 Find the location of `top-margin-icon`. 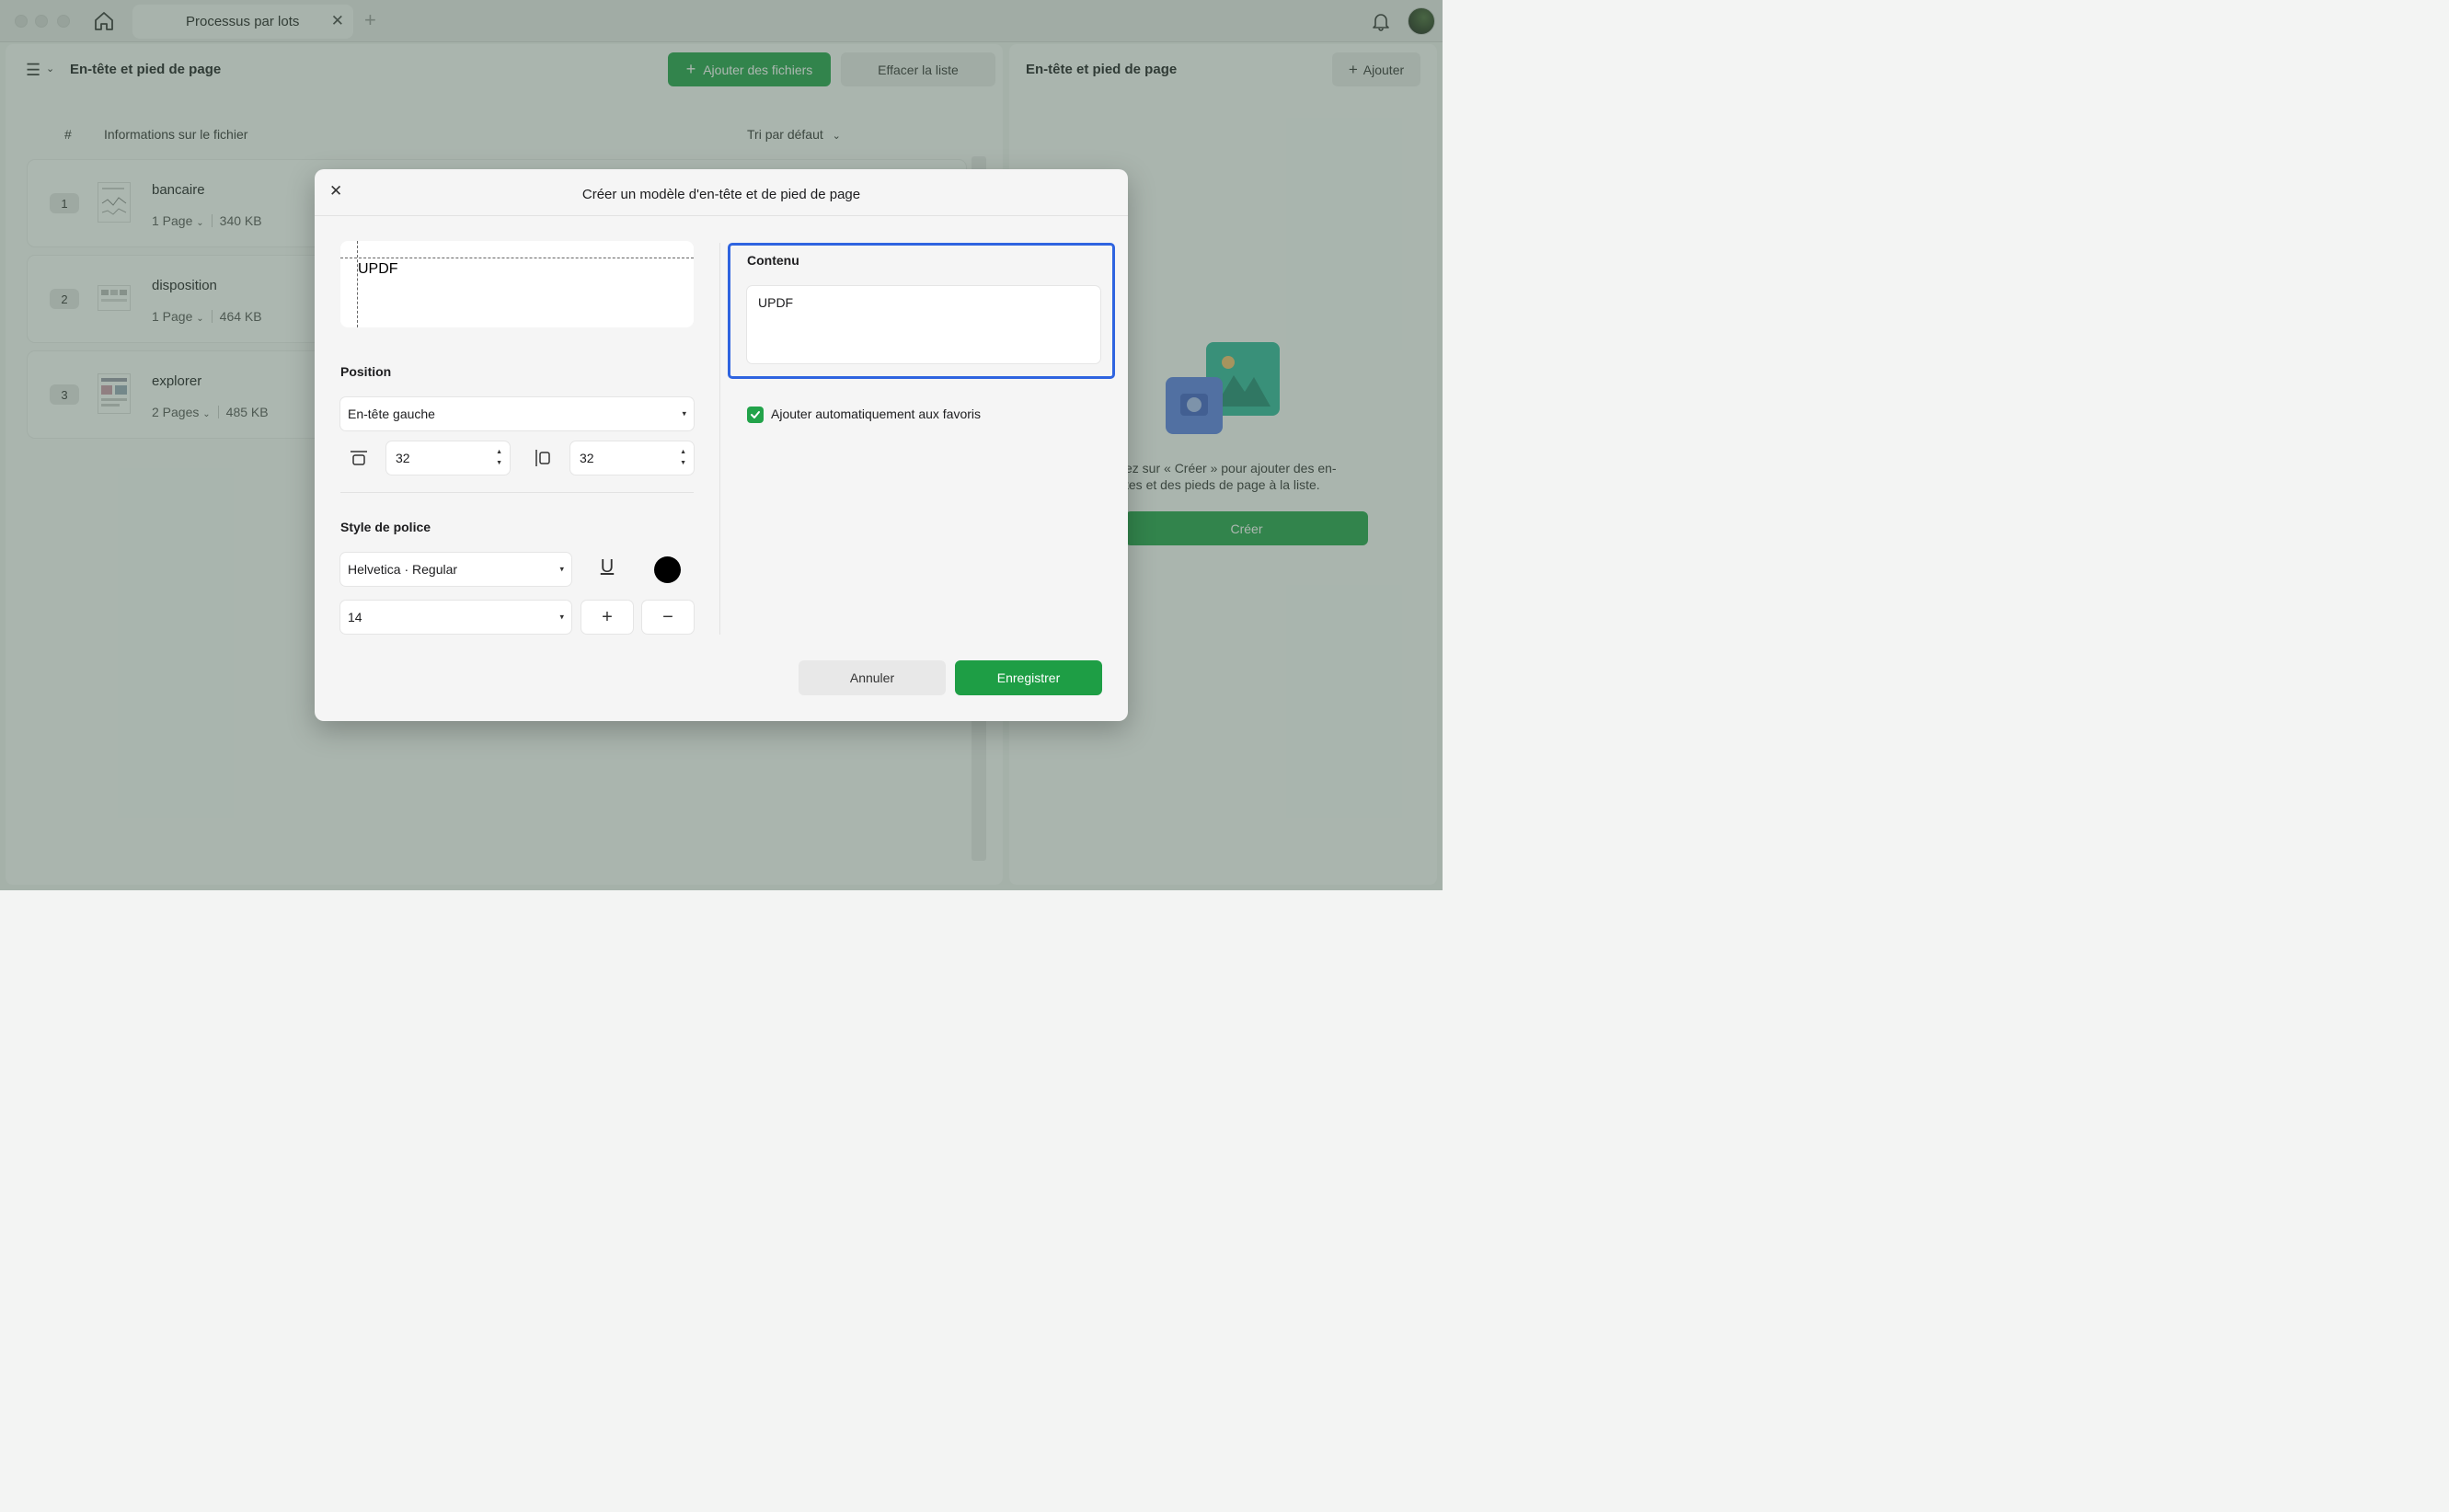

top-margin-icon is located at coordinates (359, 458).